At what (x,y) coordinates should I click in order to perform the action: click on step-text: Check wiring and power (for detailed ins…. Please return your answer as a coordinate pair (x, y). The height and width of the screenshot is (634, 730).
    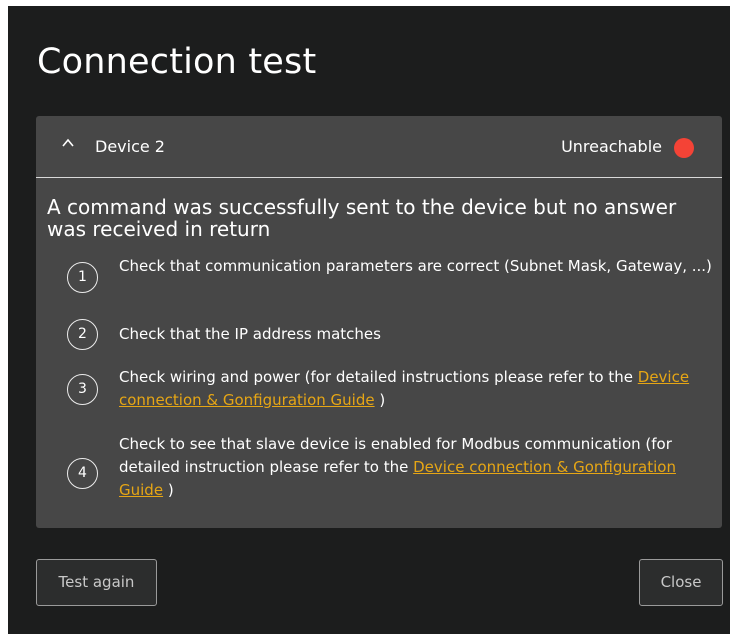
    Looking at the image, I should click on (417, 389).